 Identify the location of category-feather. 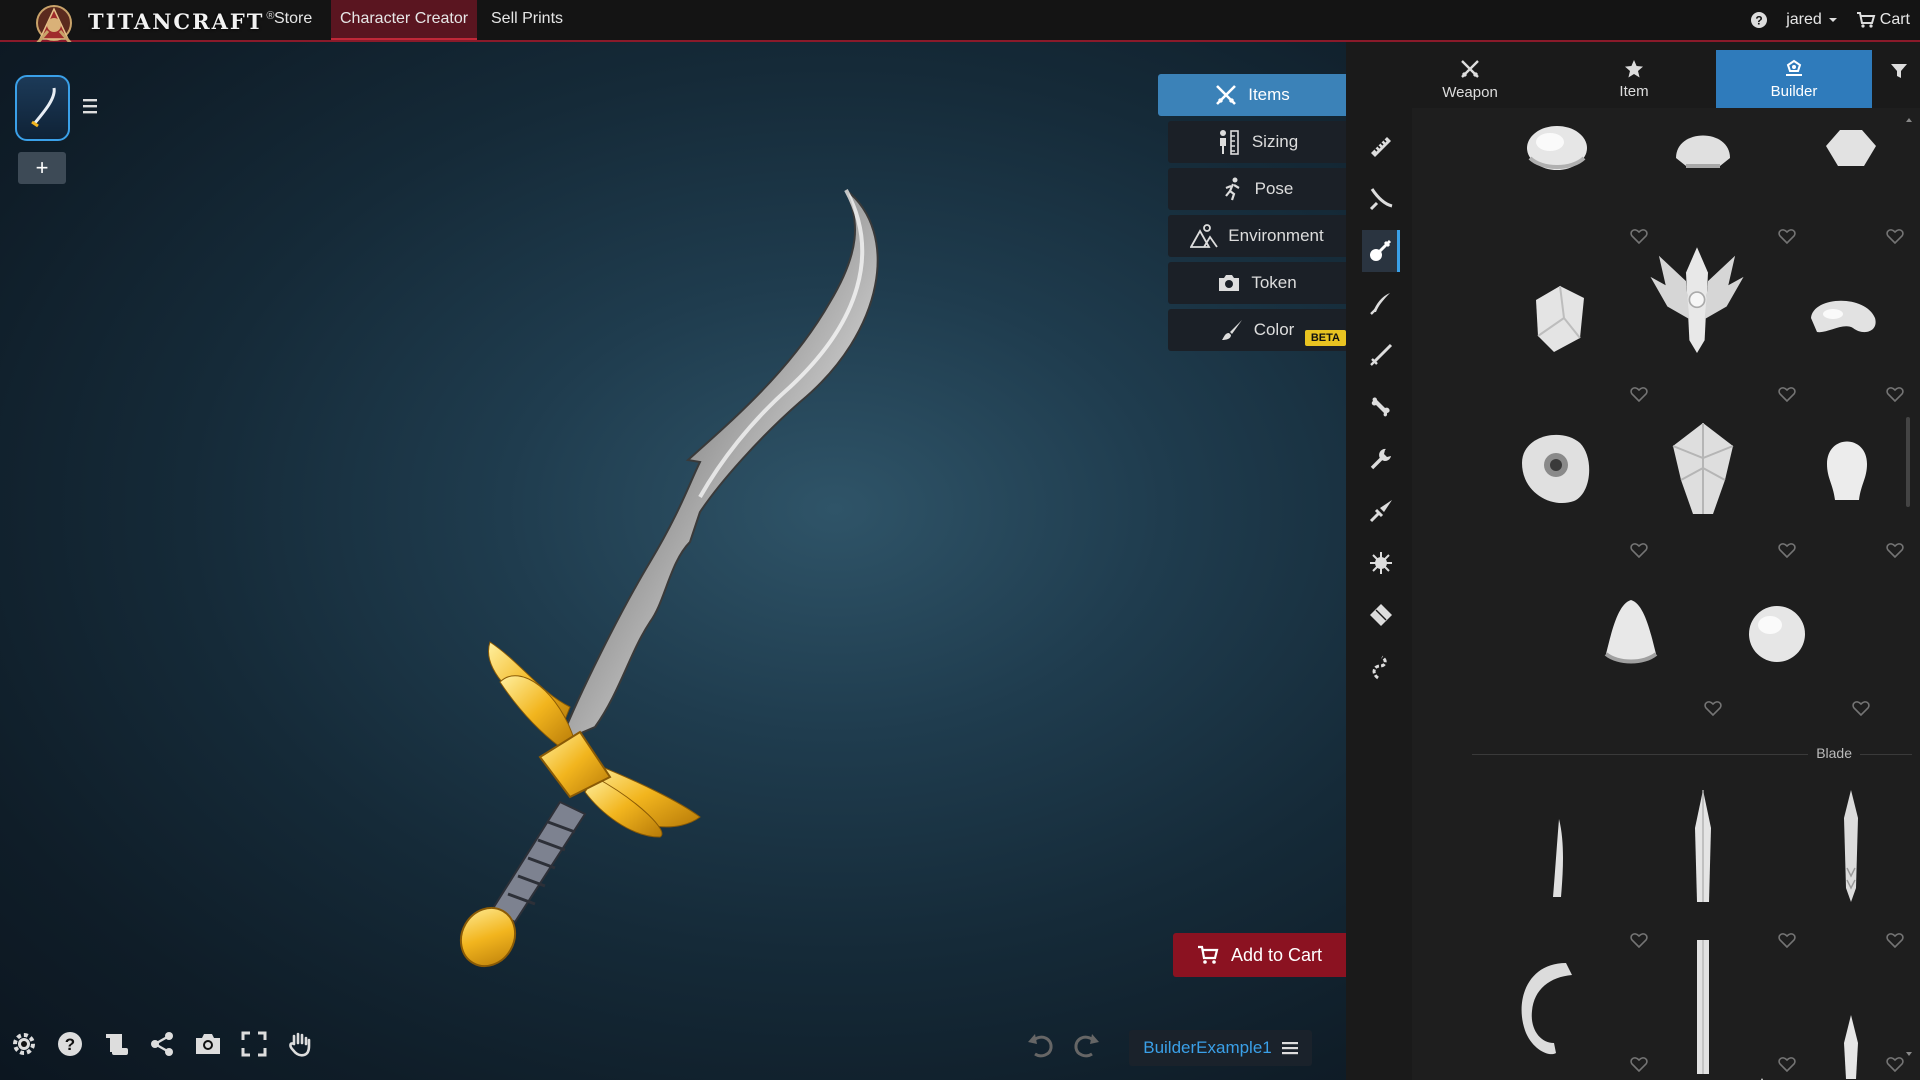
(1381, 303).